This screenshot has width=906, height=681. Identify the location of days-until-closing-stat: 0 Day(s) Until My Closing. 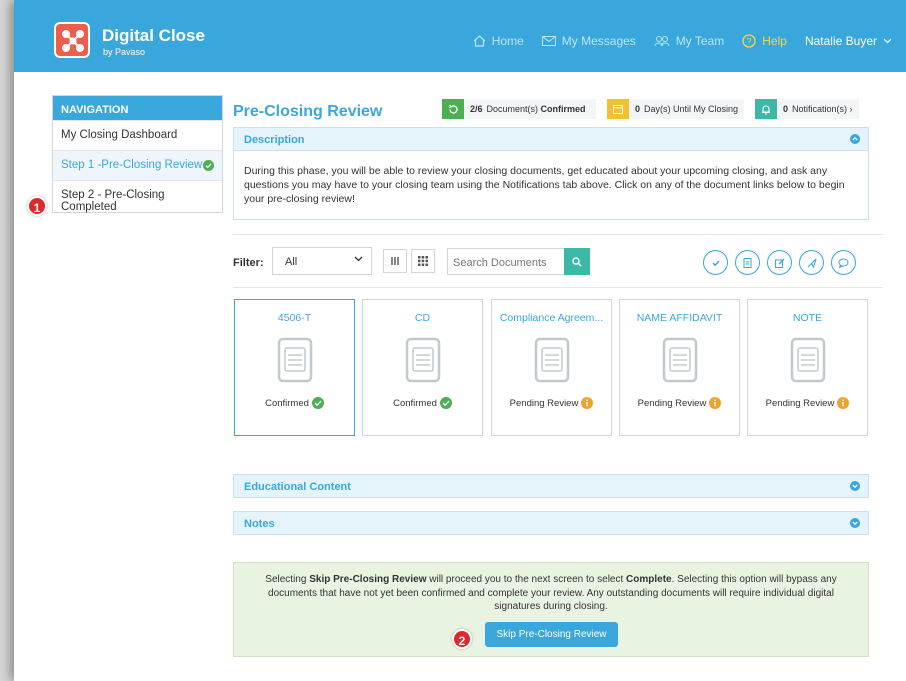
(676, 109).